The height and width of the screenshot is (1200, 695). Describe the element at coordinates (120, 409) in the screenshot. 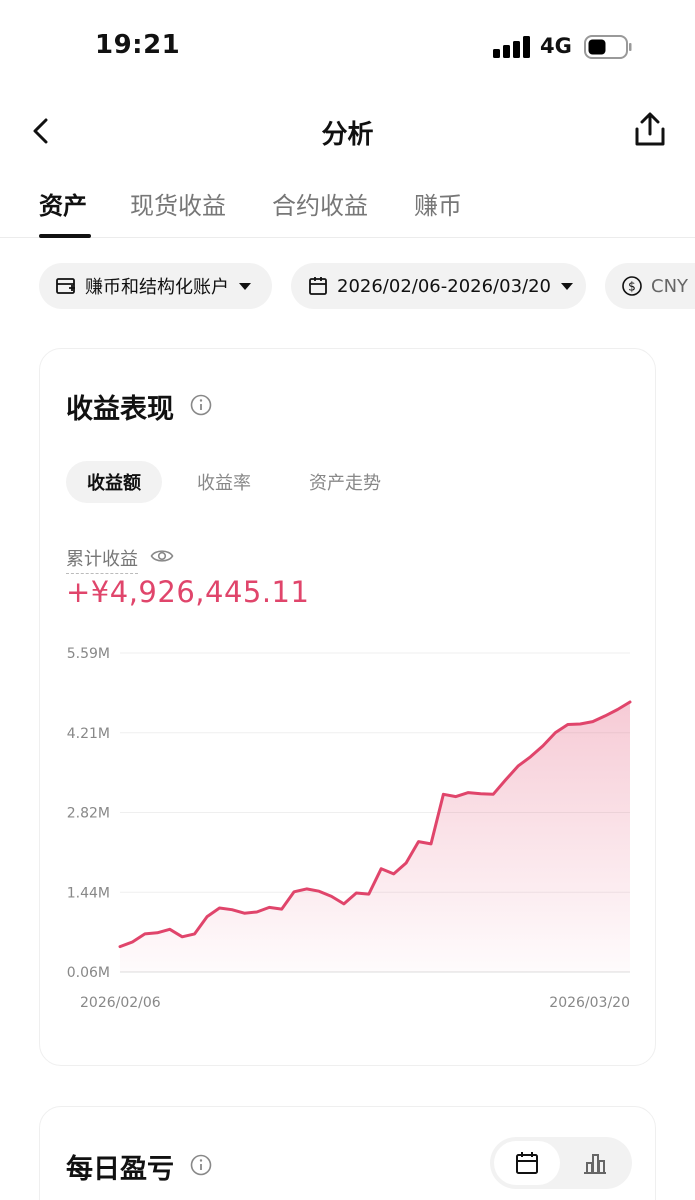

I see `performance-title: 收益表现` at that location.